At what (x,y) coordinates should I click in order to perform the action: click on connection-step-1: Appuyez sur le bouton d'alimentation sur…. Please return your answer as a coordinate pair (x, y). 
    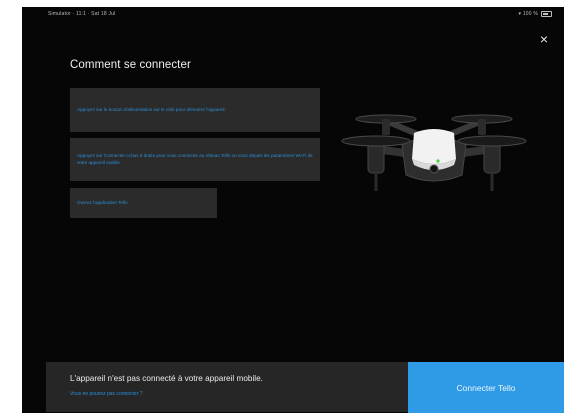
    Looking at the image, I should click on (195, 110).